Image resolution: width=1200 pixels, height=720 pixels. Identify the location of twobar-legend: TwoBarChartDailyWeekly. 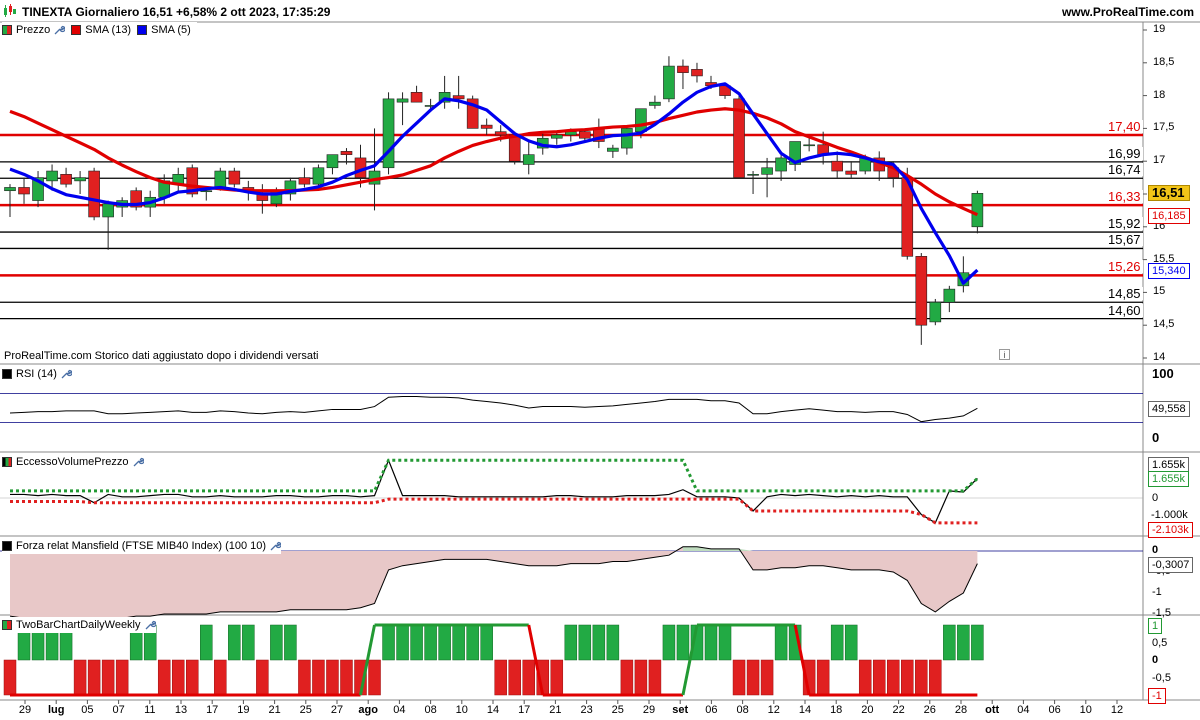
(79, 625).